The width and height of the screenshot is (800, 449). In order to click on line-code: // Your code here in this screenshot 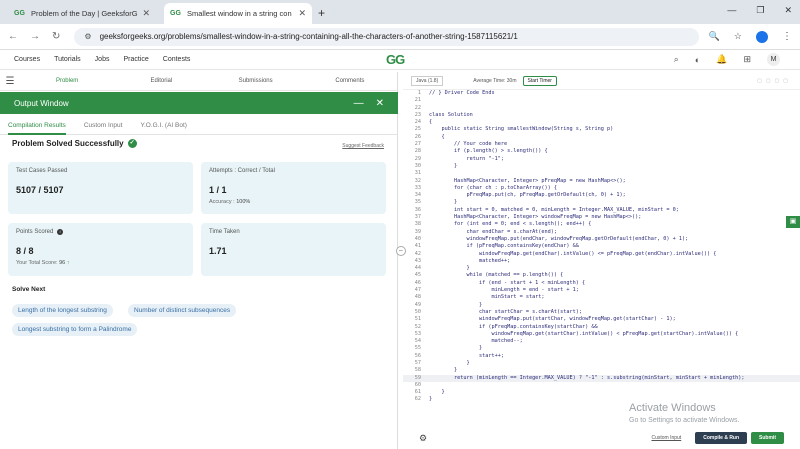, I will do `click(468, 144)`.